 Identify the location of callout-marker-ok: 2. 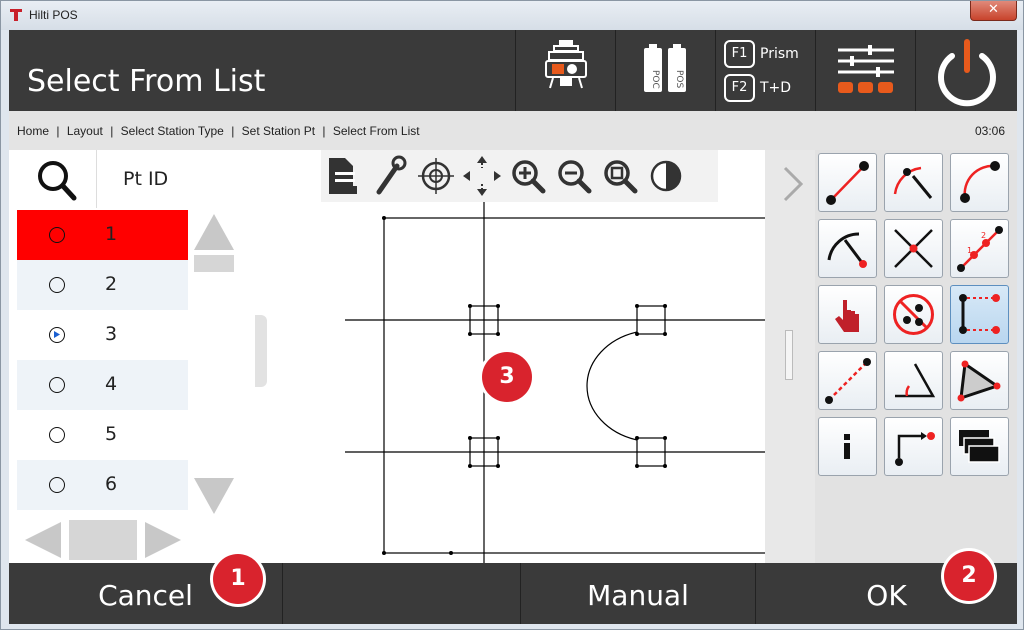
(969, 576).